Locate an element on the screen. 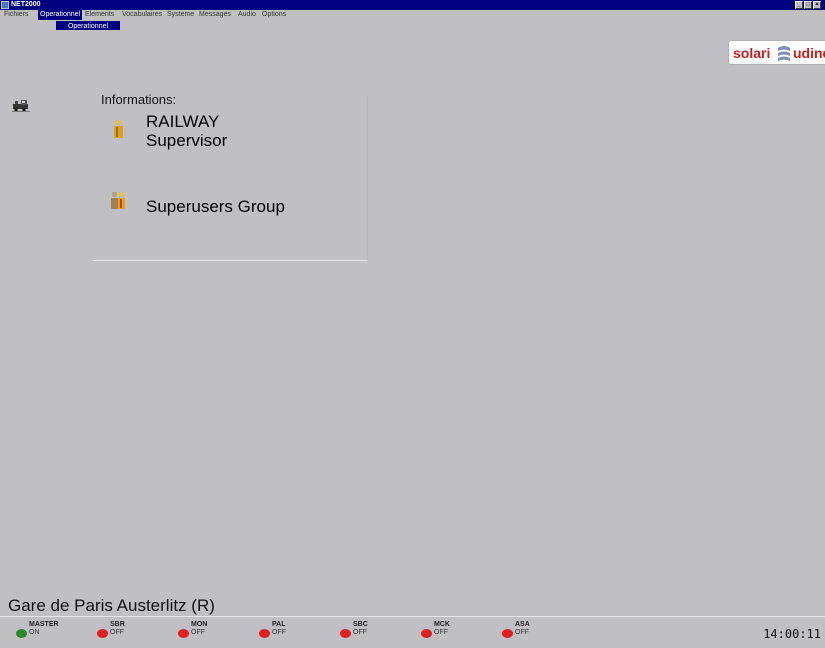  dropdown-item-operationnel: Operationnel is located at coordinates (88, 25).